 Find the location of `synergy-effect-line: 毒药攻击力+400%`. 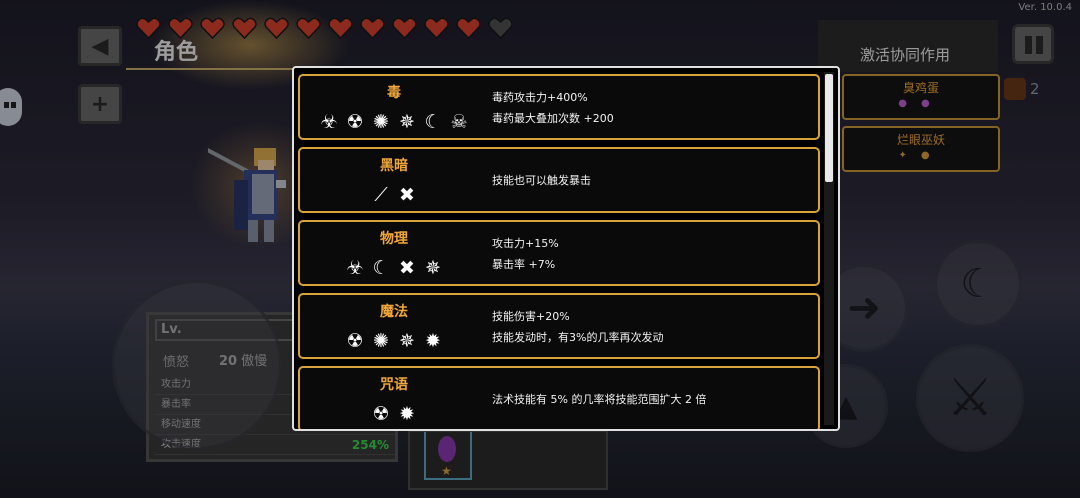

synergy-effect-line: 毒药攻击力+400% is located at coordinates (540, 97).